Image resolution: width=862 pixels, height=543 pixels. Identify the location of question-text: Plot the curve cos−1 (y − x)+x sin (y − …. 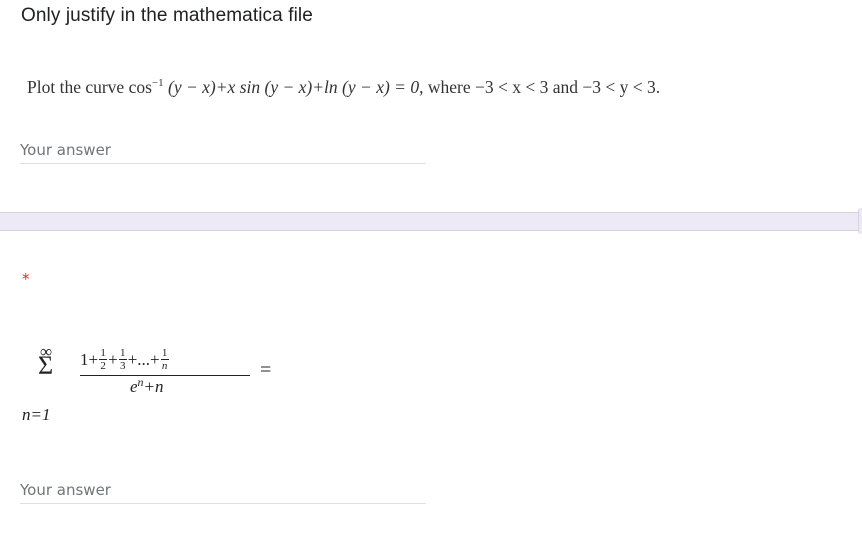
(343, 87).